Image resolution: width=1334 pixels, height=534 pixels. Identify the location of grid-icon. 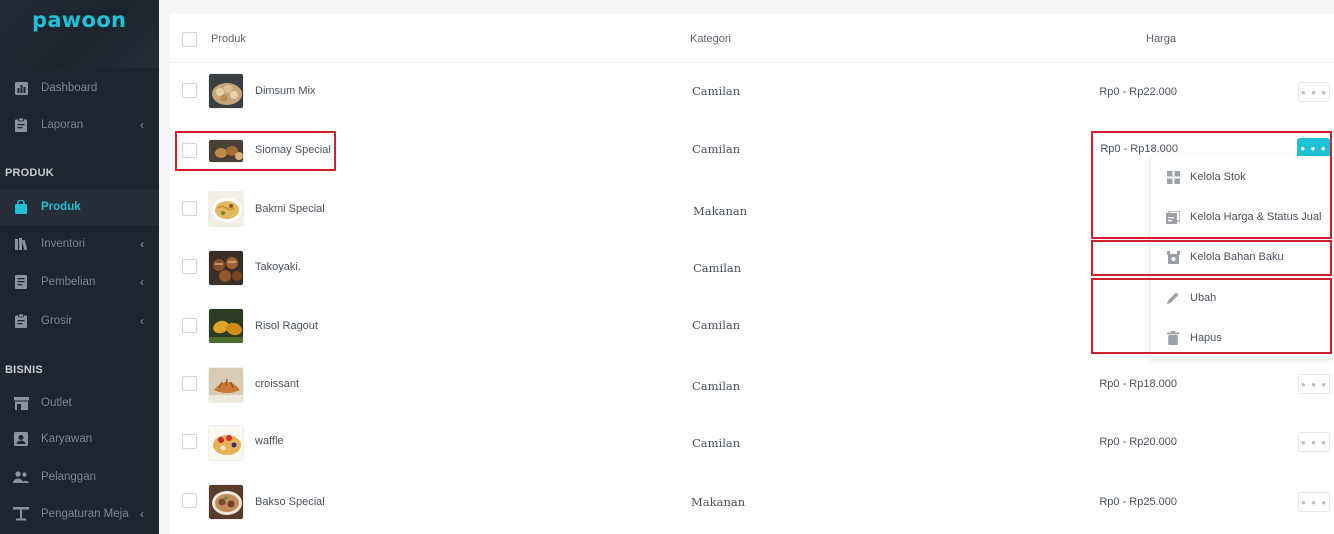
(1173, 177).